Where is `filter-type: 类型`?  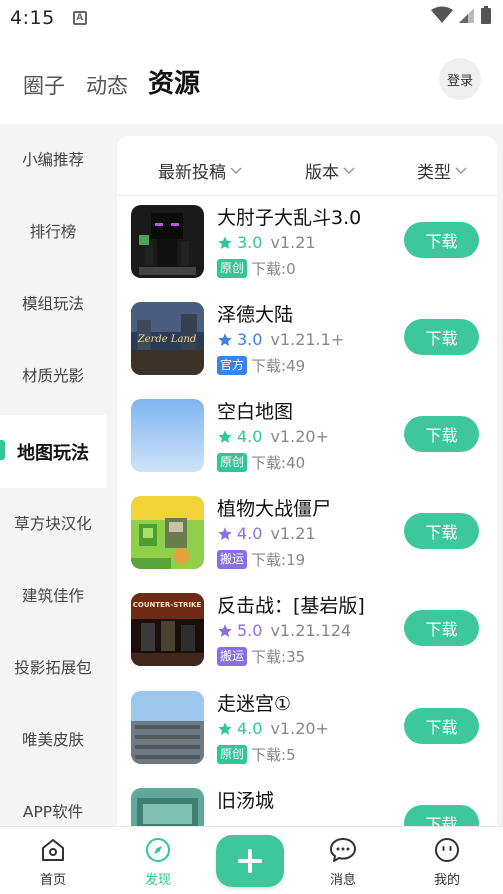 filter-type: 类型 is located at coordinates (442, 170).